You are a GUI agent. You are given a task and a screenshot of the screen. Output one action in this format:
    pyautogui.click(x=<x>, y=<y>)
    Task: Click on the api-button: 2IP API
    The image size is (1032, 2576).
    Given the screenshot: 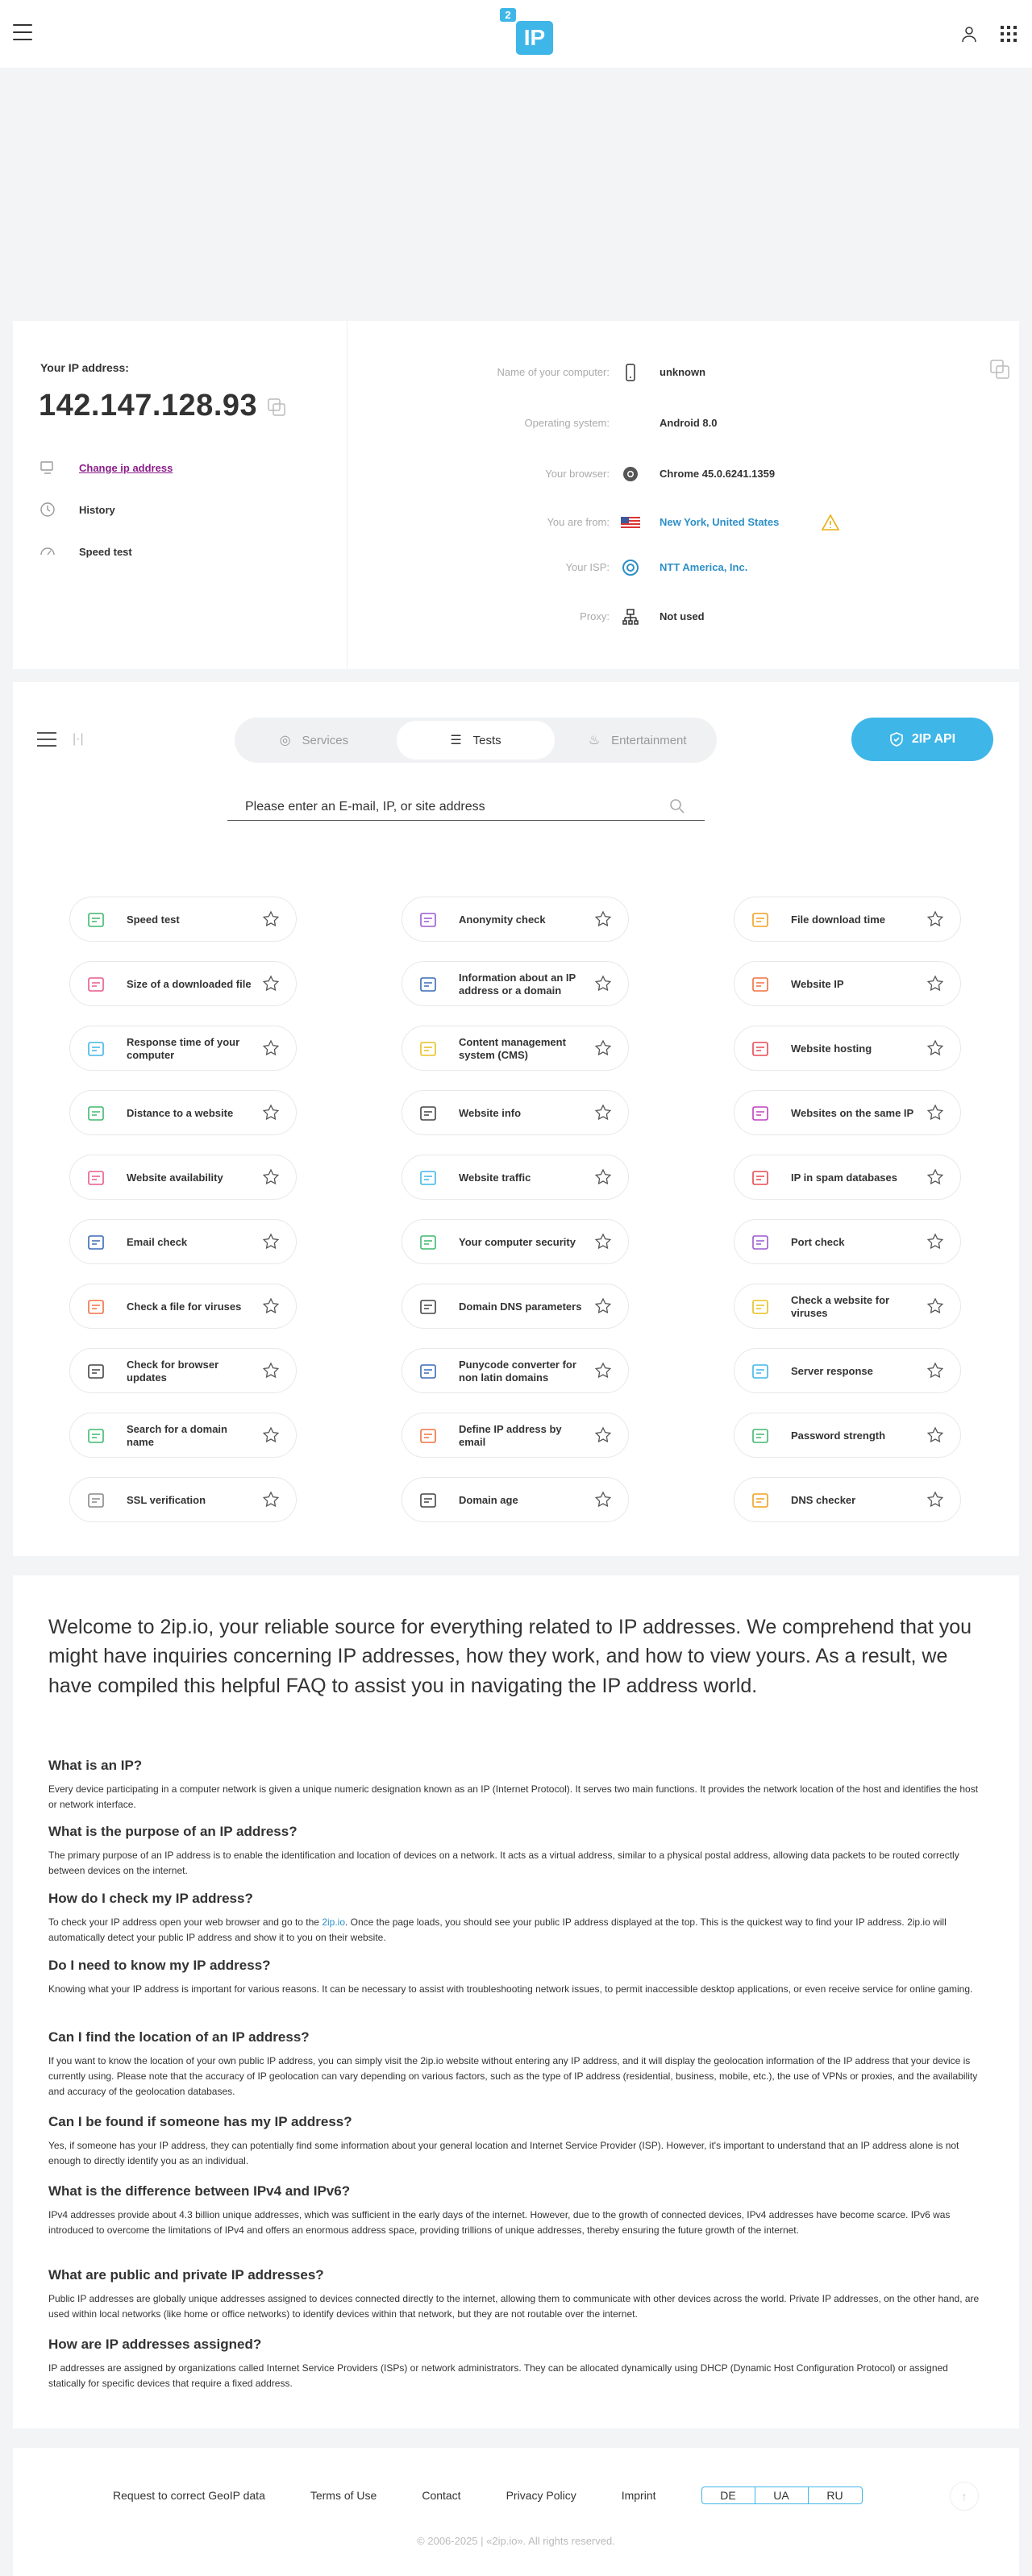 What is the action you would take?
    pyautogui.click(x=922, y=739)
    